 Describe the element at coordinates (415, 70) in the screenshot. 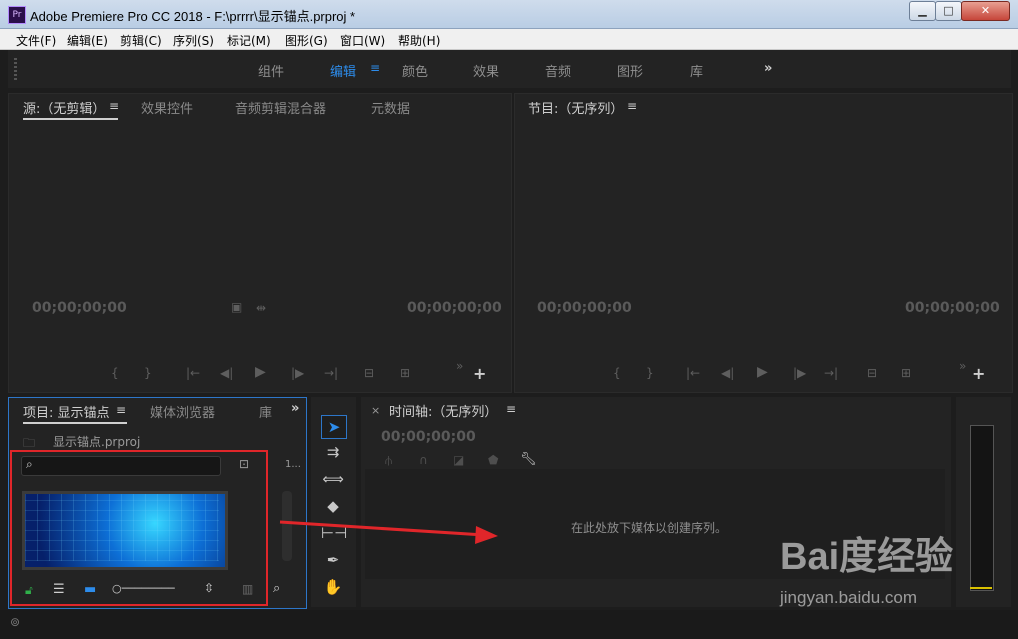

I see `workspace-tab-color: 颜色` at that location.